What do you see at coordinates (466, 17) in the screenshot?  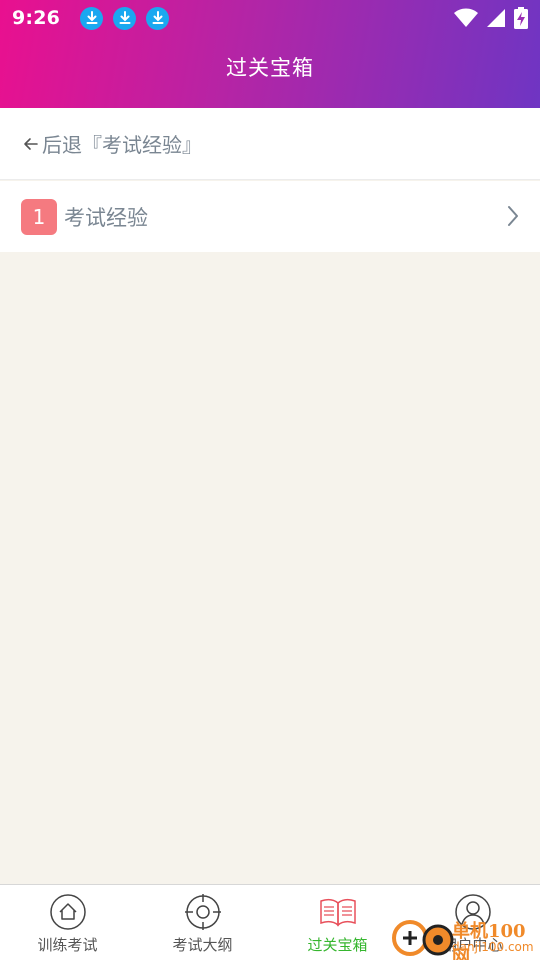 I see `wifi-icon` at bounding box center [466, 17].